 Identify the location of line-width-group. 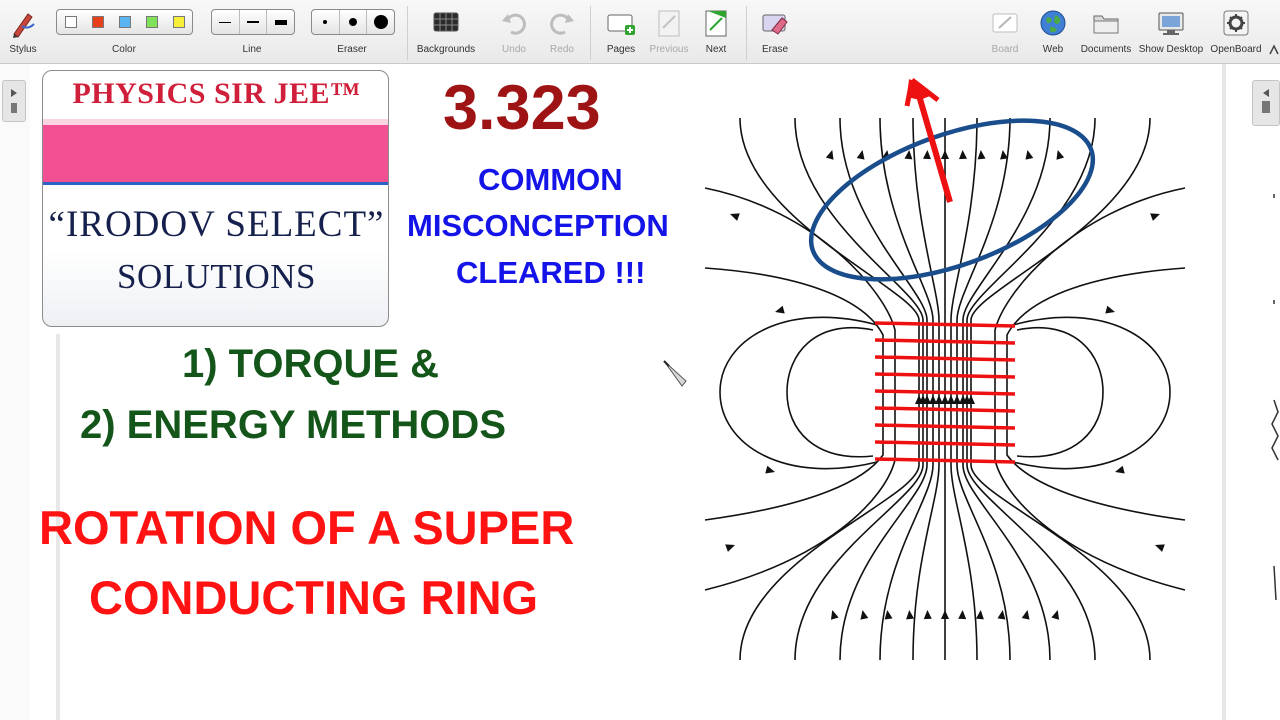
(253, 22).